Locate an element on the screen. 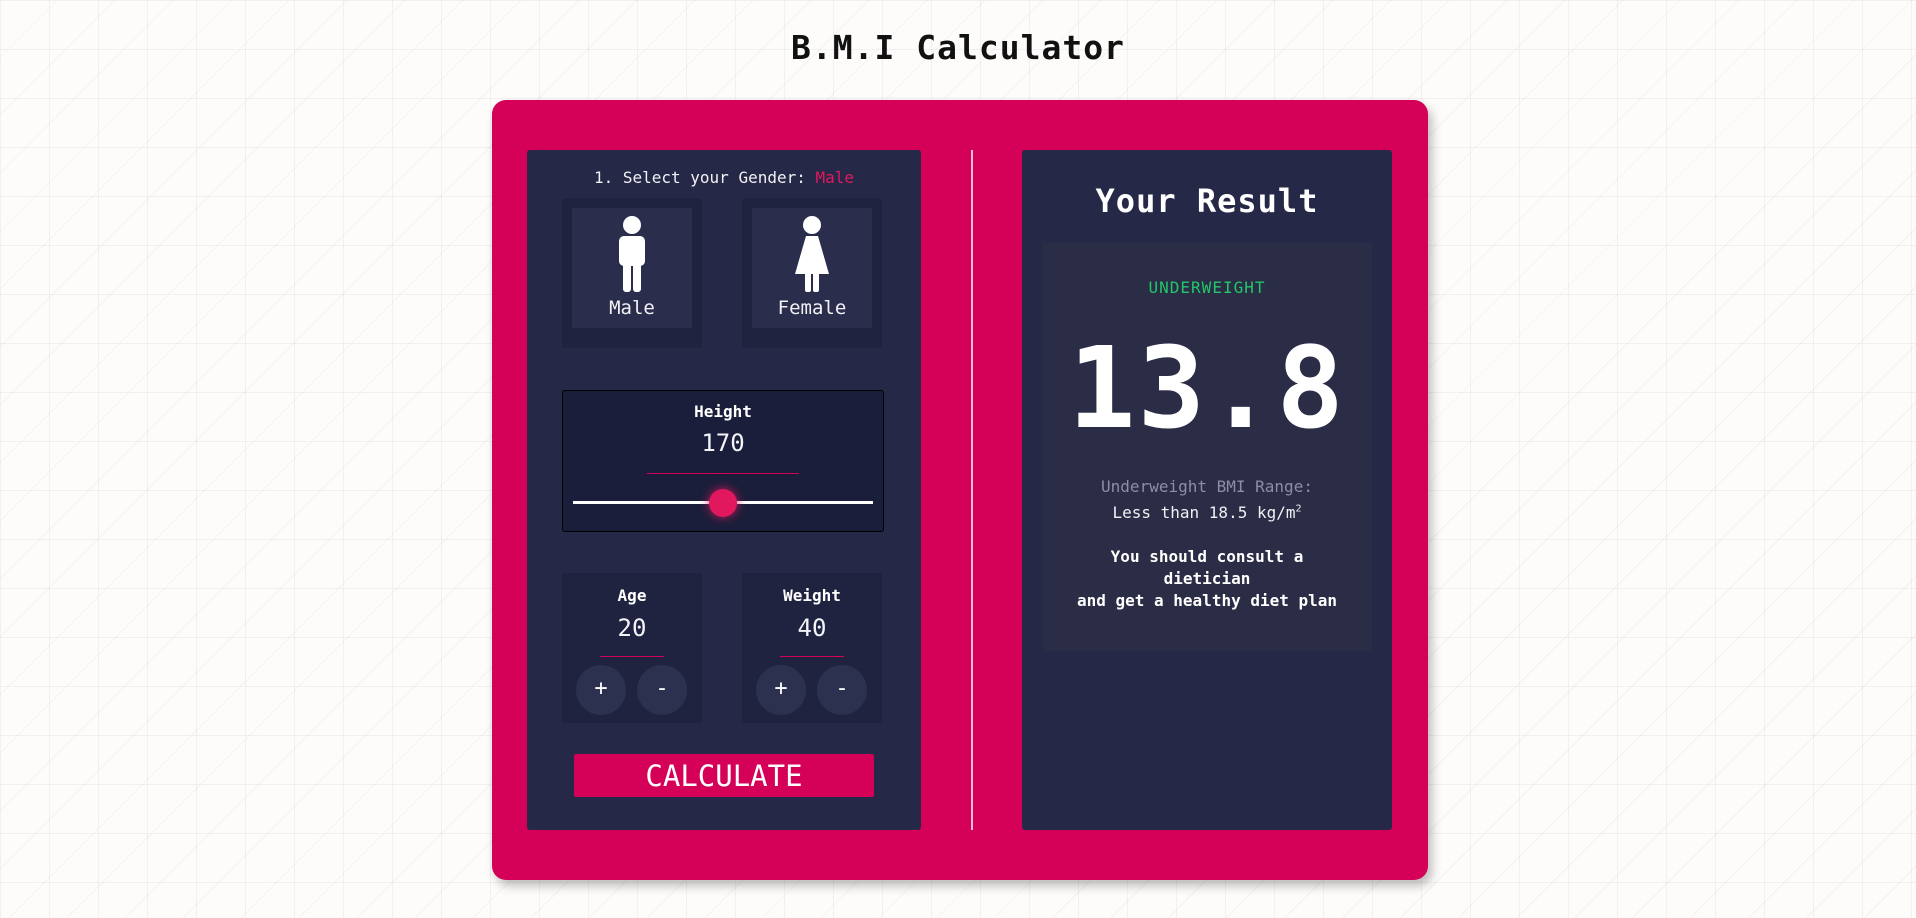 The width and height of the screenshot is (1916, 918). gender-option-male-inner: Male is located at coordinates (632, 268).